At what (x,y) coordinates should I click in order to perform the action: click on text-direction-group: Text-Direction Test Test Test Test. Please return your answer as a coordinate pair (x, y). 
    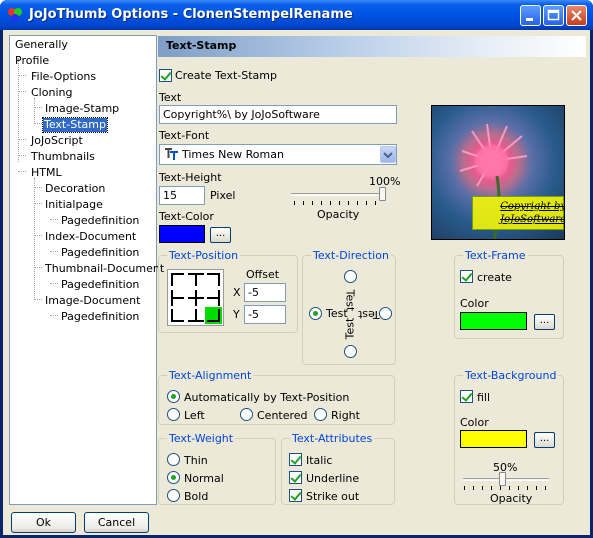
    Looking at the image, I should click on (349, 307).